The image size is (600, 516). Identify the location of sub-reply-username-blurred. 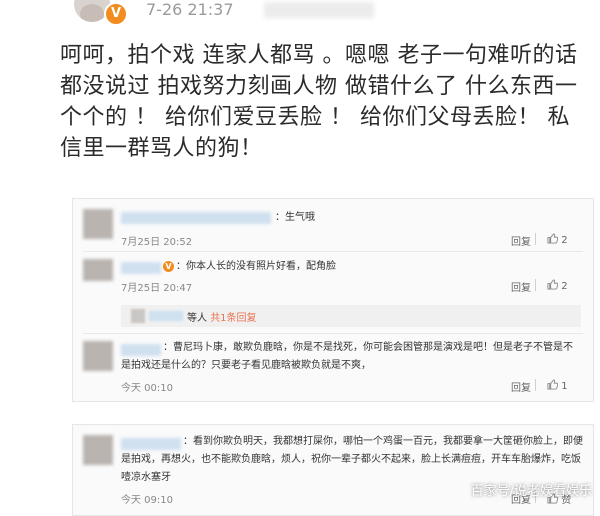
(166, 316).